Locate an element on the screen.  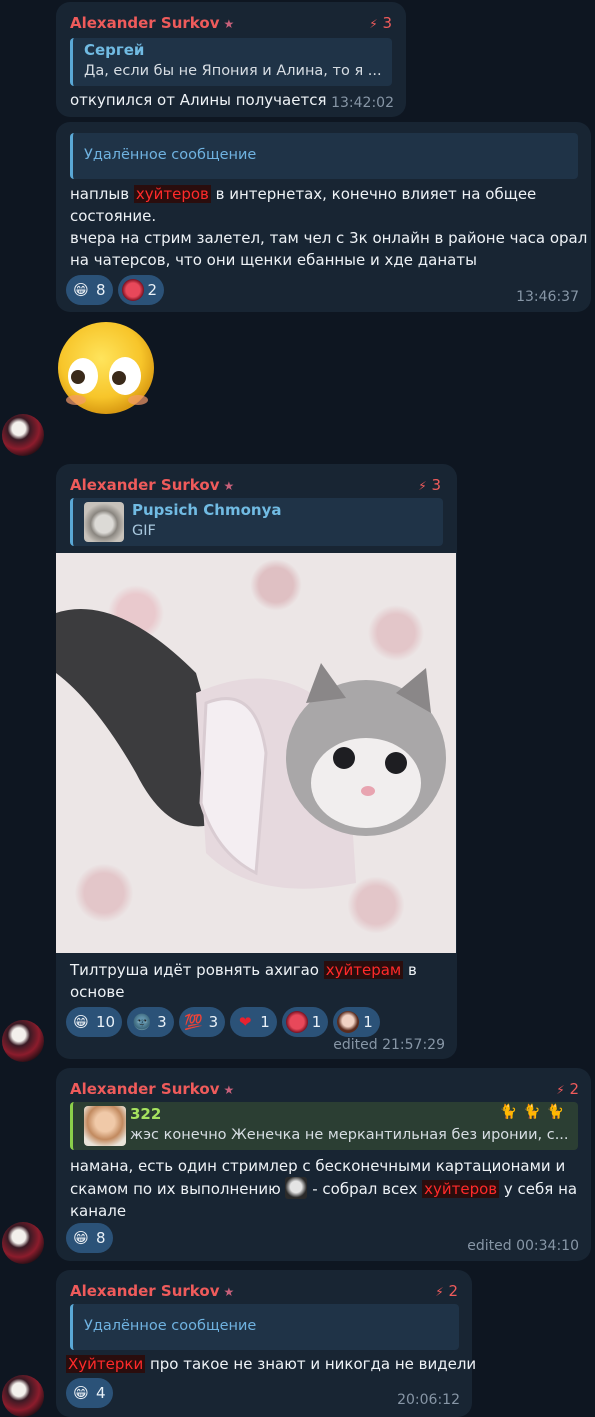
reactions-bar: 😁 8 is located at coordinates (89, 1238).